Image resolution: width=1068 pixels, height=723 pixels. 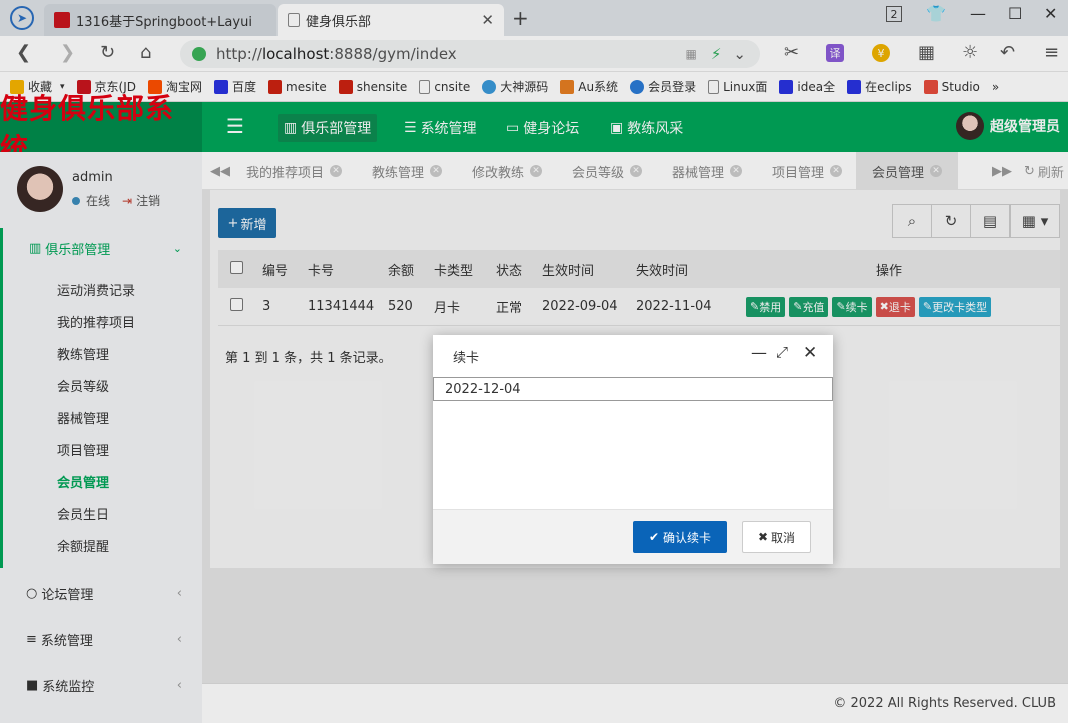 I want to click on lightning-icon: ⚡, so click(x=716, y=54).